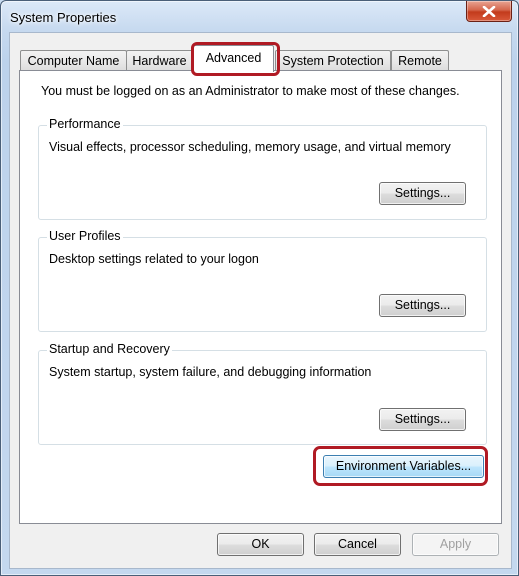 The image size is (519, 576). I want to click on close-button, so click(489, 11).